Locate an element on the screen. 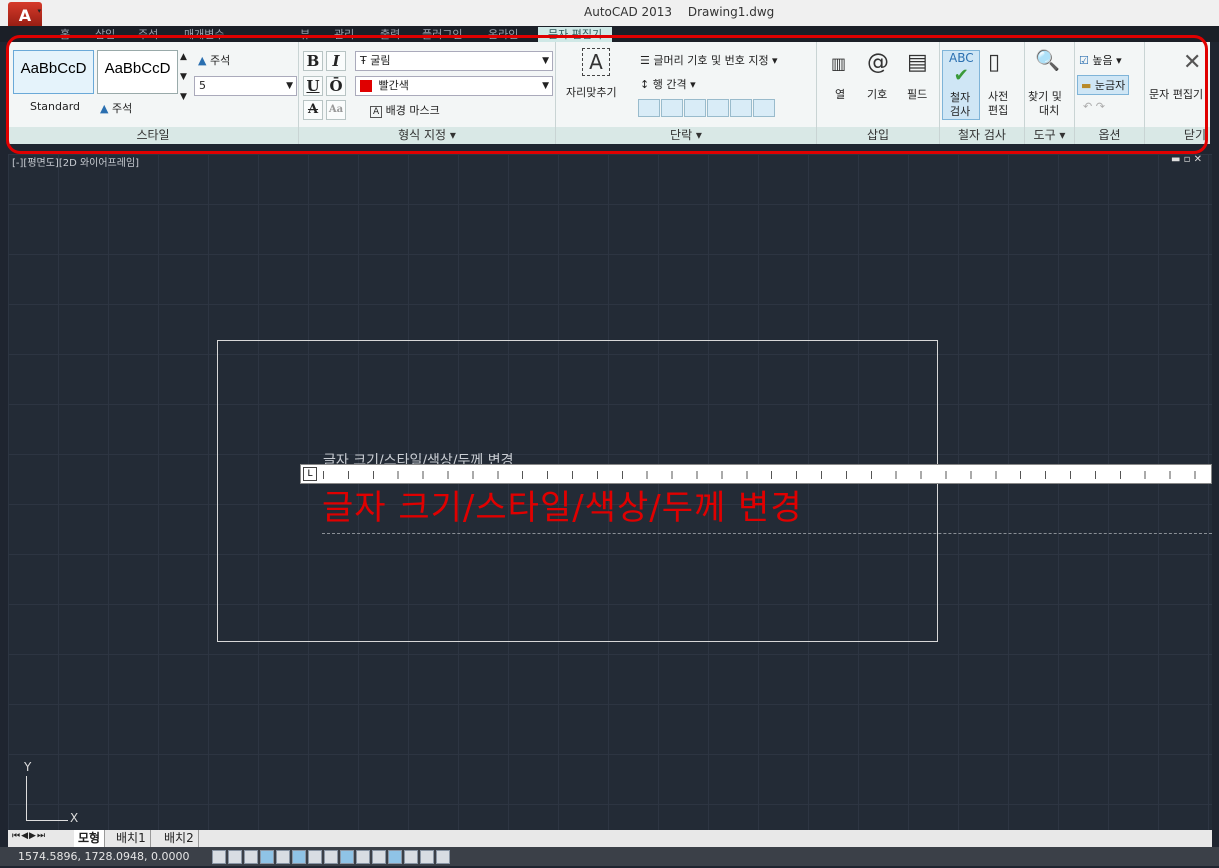 This screenshot has height=868, width=1219. 3d-osnap-icon is located at coordinates (315, 857).